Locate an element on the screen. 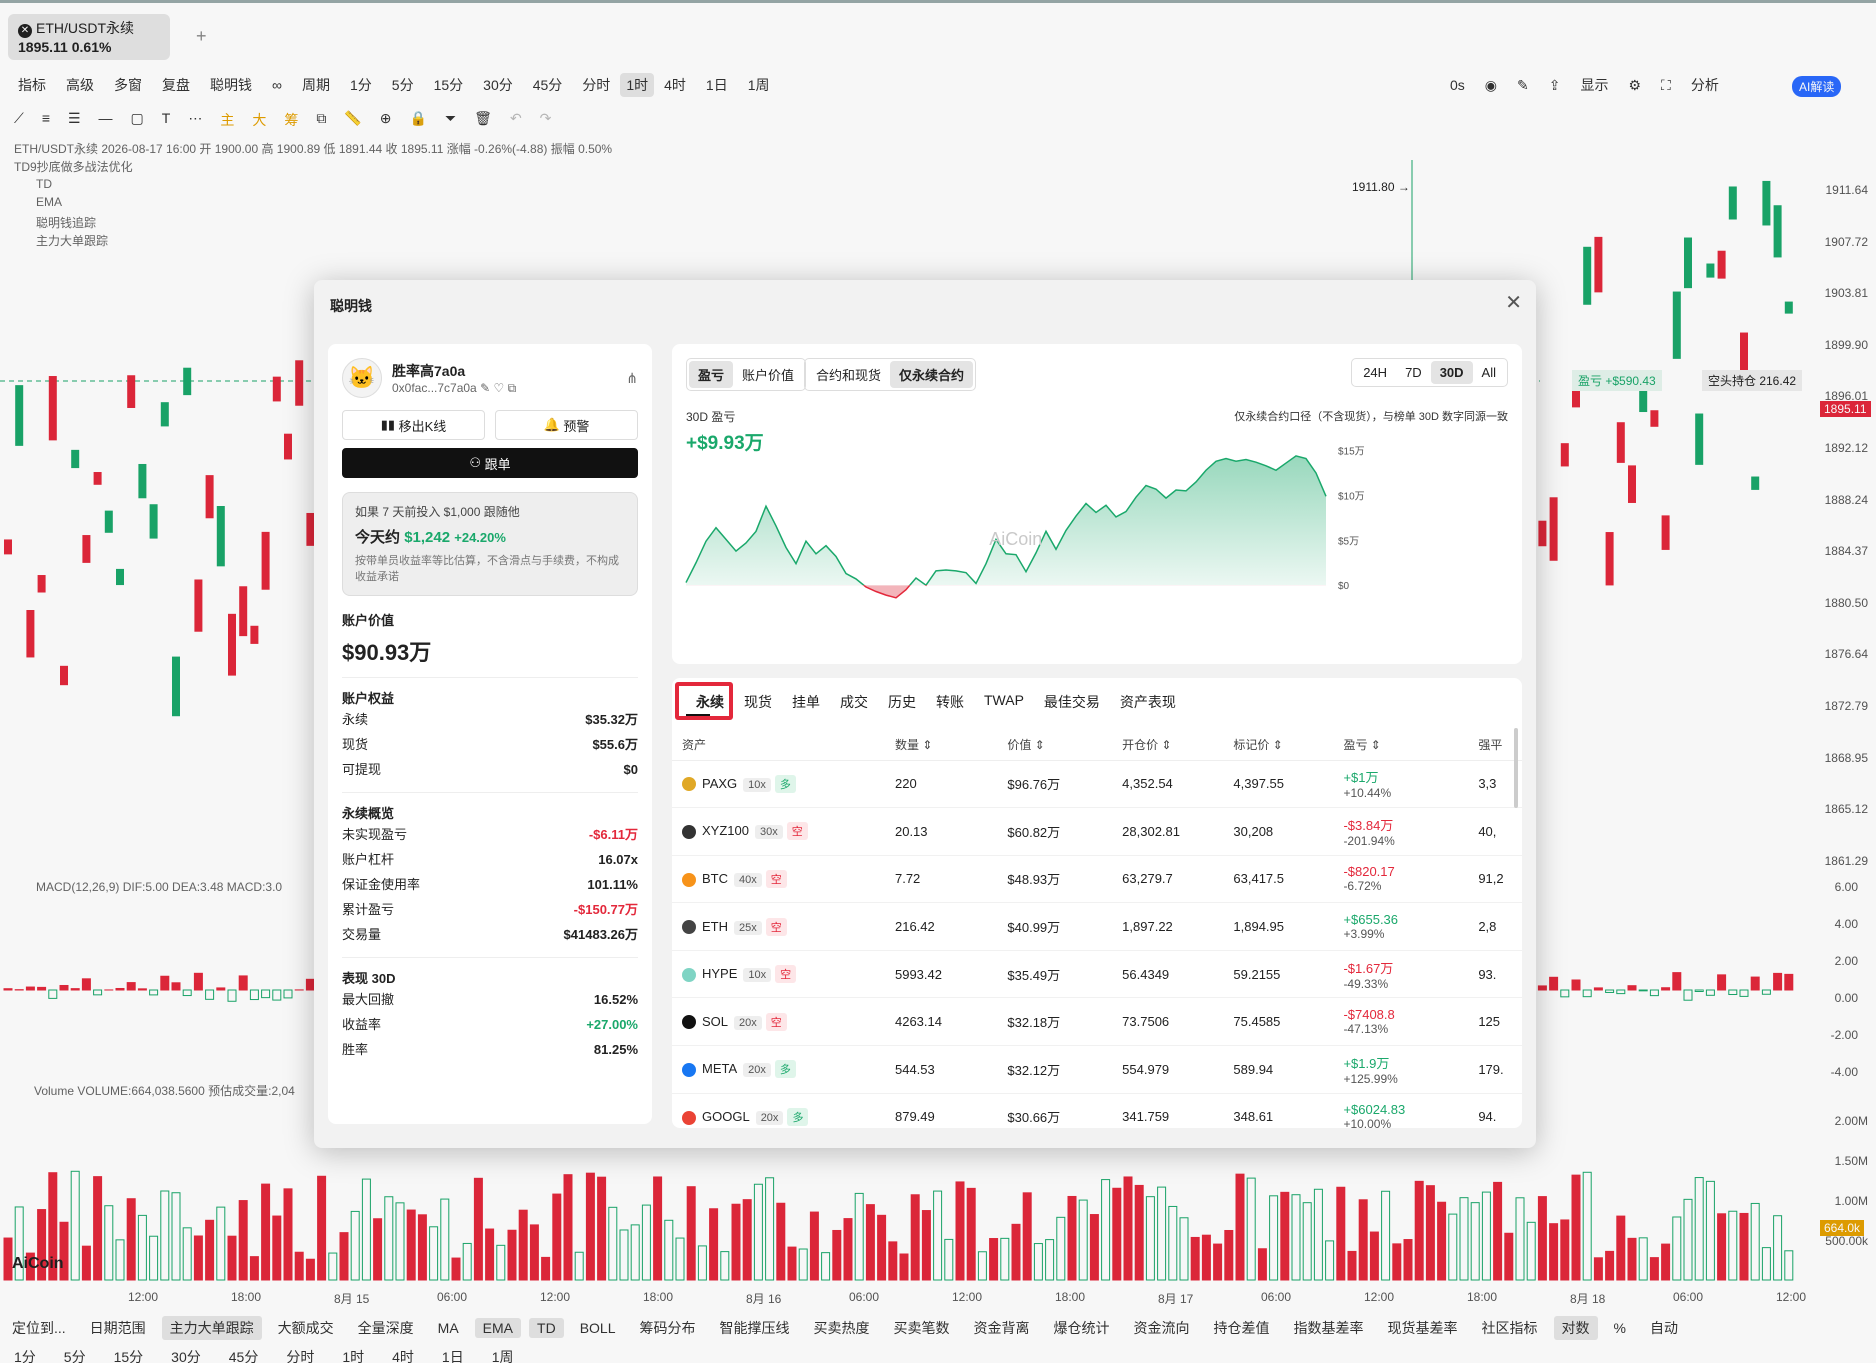  liq-cell: 125 is located at coordinates (1495, 1022).